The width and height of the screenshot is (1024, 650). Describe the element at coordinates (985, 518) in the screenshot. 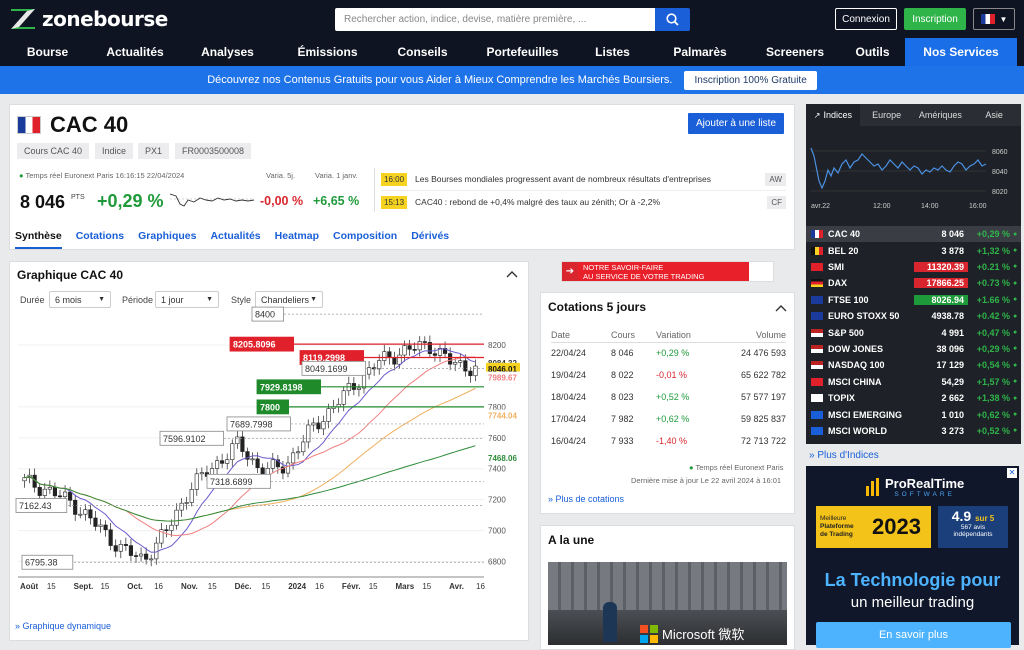

I see `rating-of: sur 5` at that location.